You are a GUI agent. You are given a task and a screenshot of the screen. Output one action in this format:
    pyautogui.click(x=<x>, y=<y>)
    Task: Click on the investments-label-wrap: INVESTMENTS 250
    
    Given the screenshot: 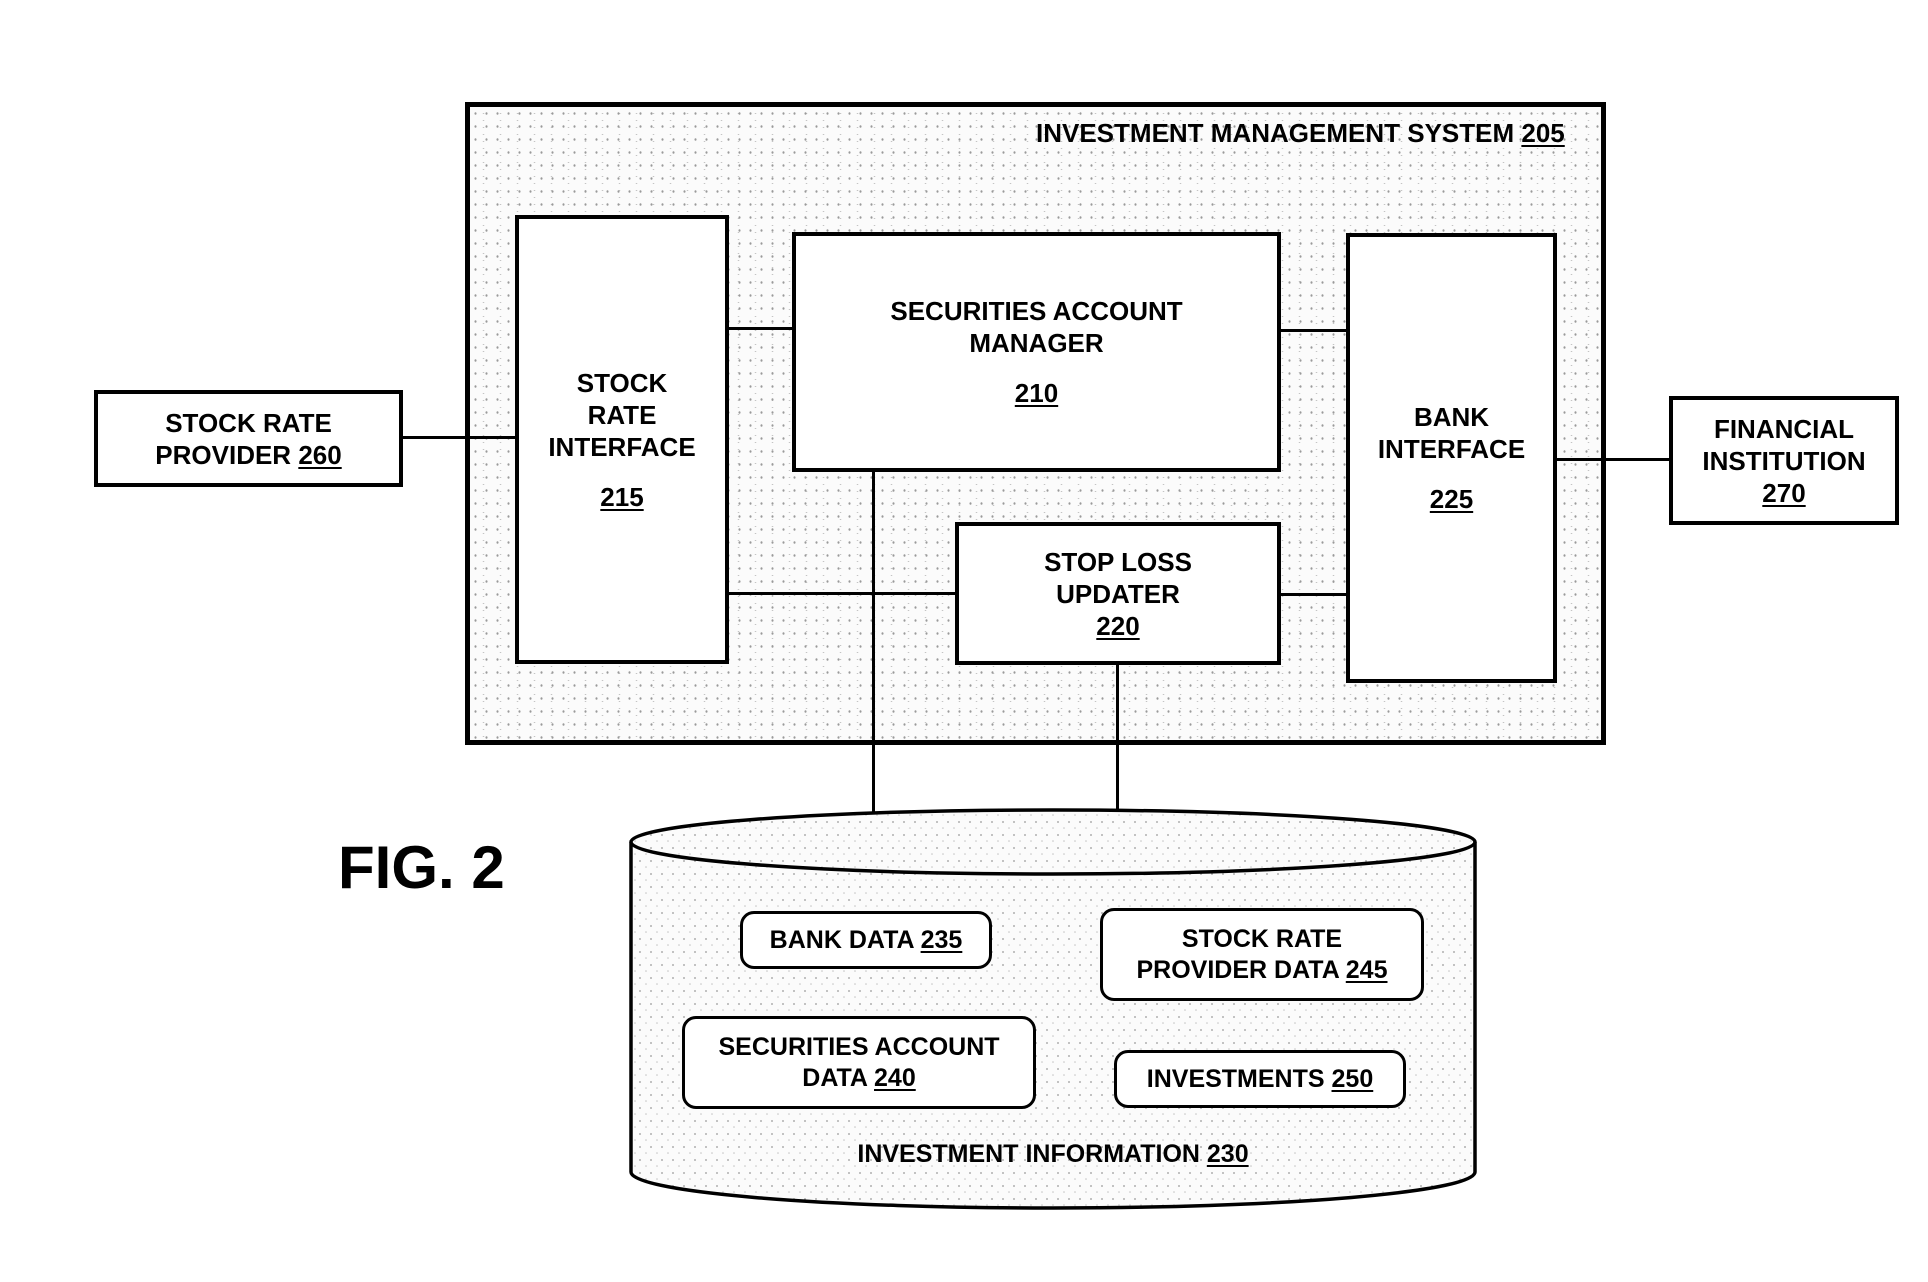 What is the action you would take?
    pyautogui.click(x=1260, y=1079)
    